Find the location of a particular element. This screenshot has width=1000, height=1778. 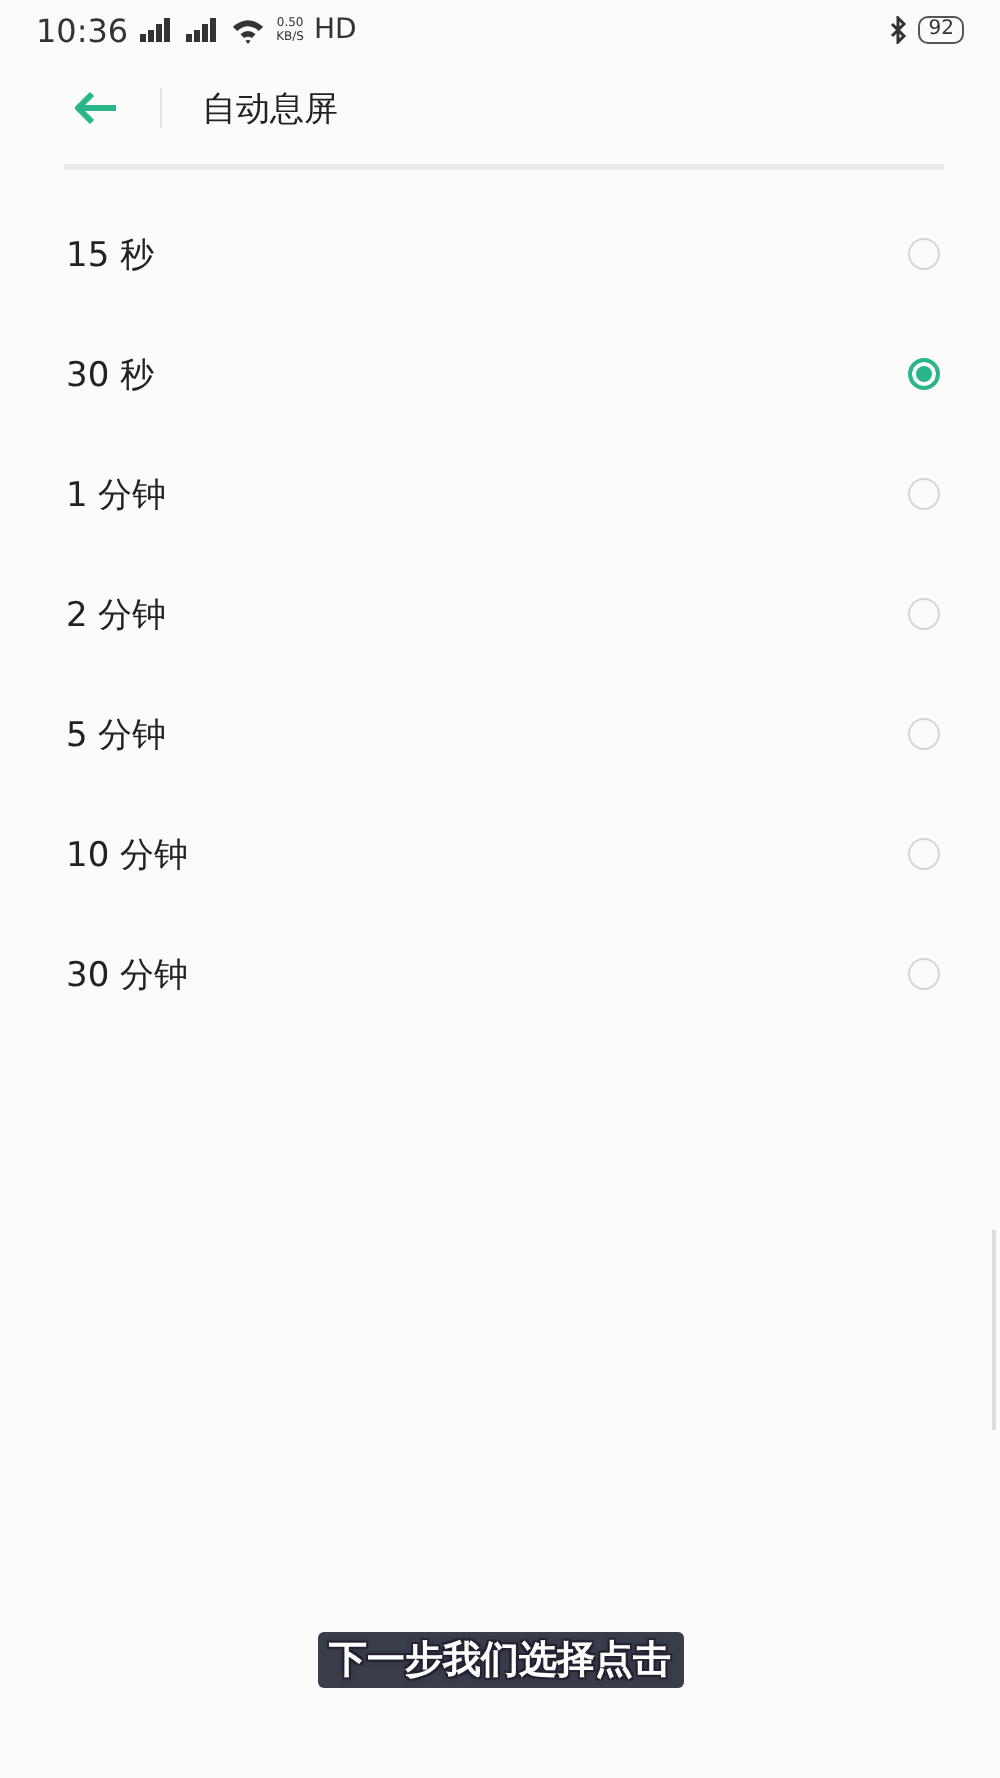

page-title: 自动息屏 is located at coordinates (270, 109).